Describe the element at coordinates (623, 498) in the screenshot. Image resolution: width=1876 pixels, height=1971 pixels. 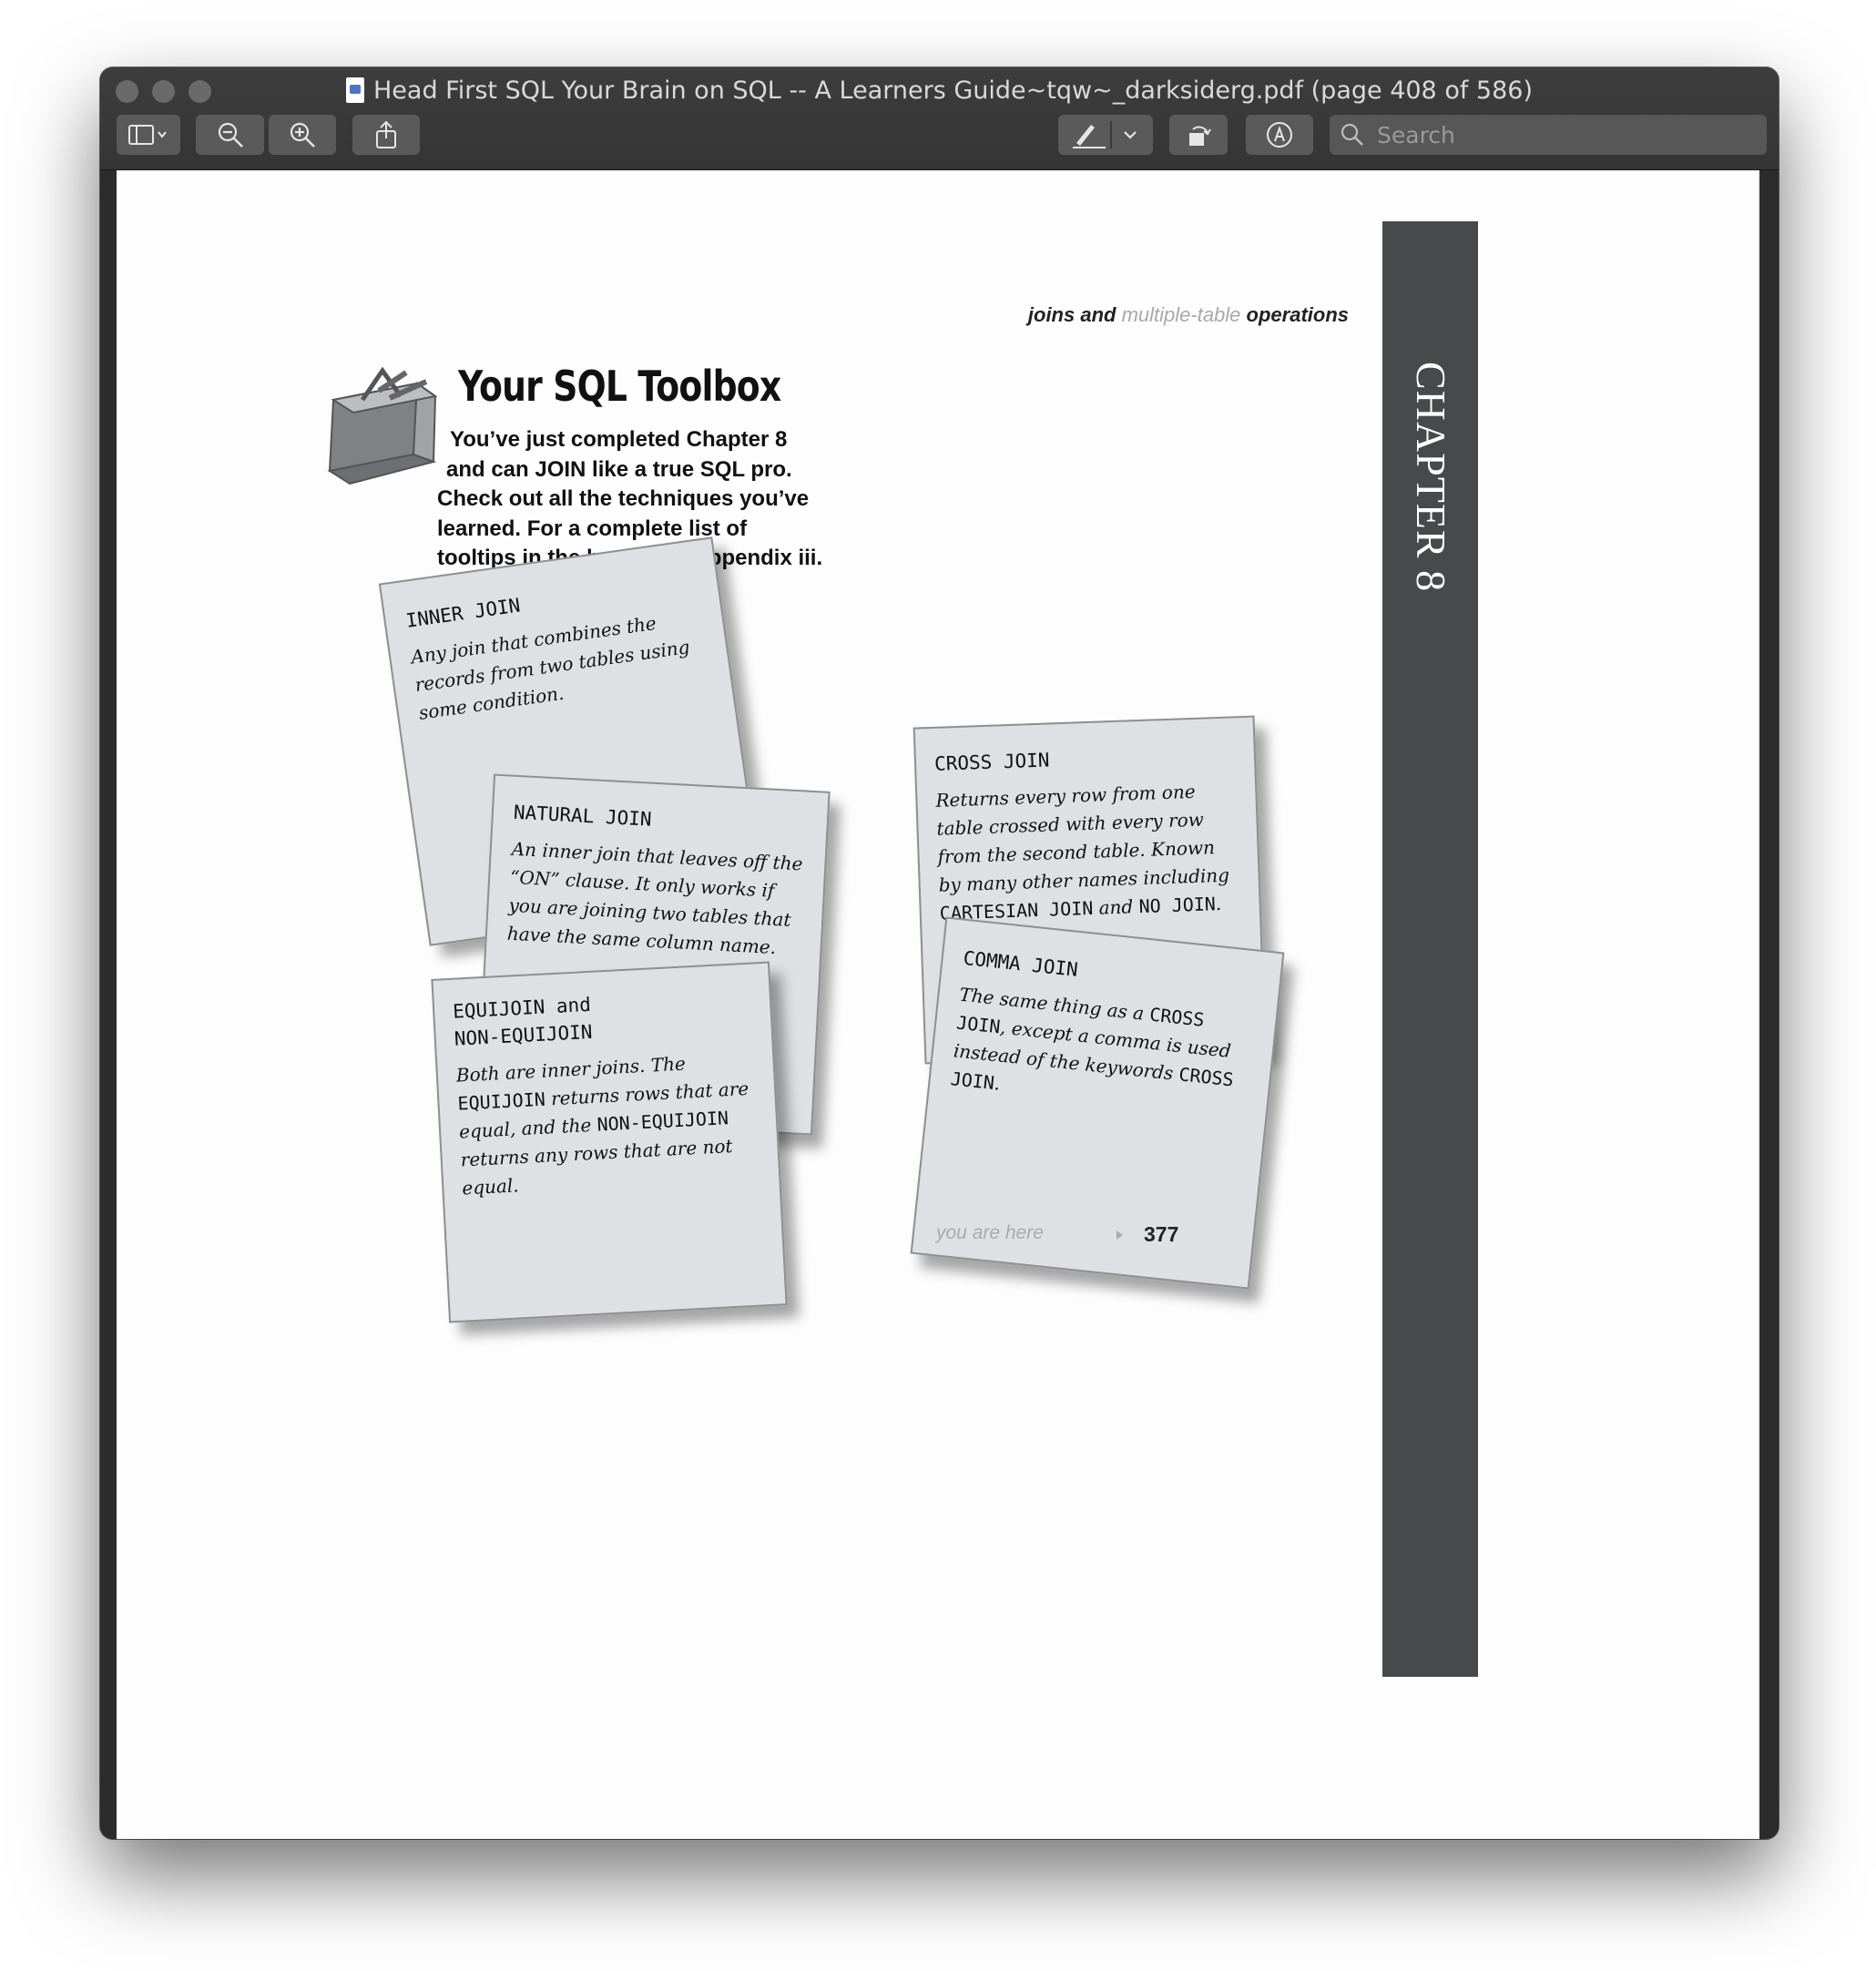
I see `intro-line: Check out all the techniques you’ve` at that location.